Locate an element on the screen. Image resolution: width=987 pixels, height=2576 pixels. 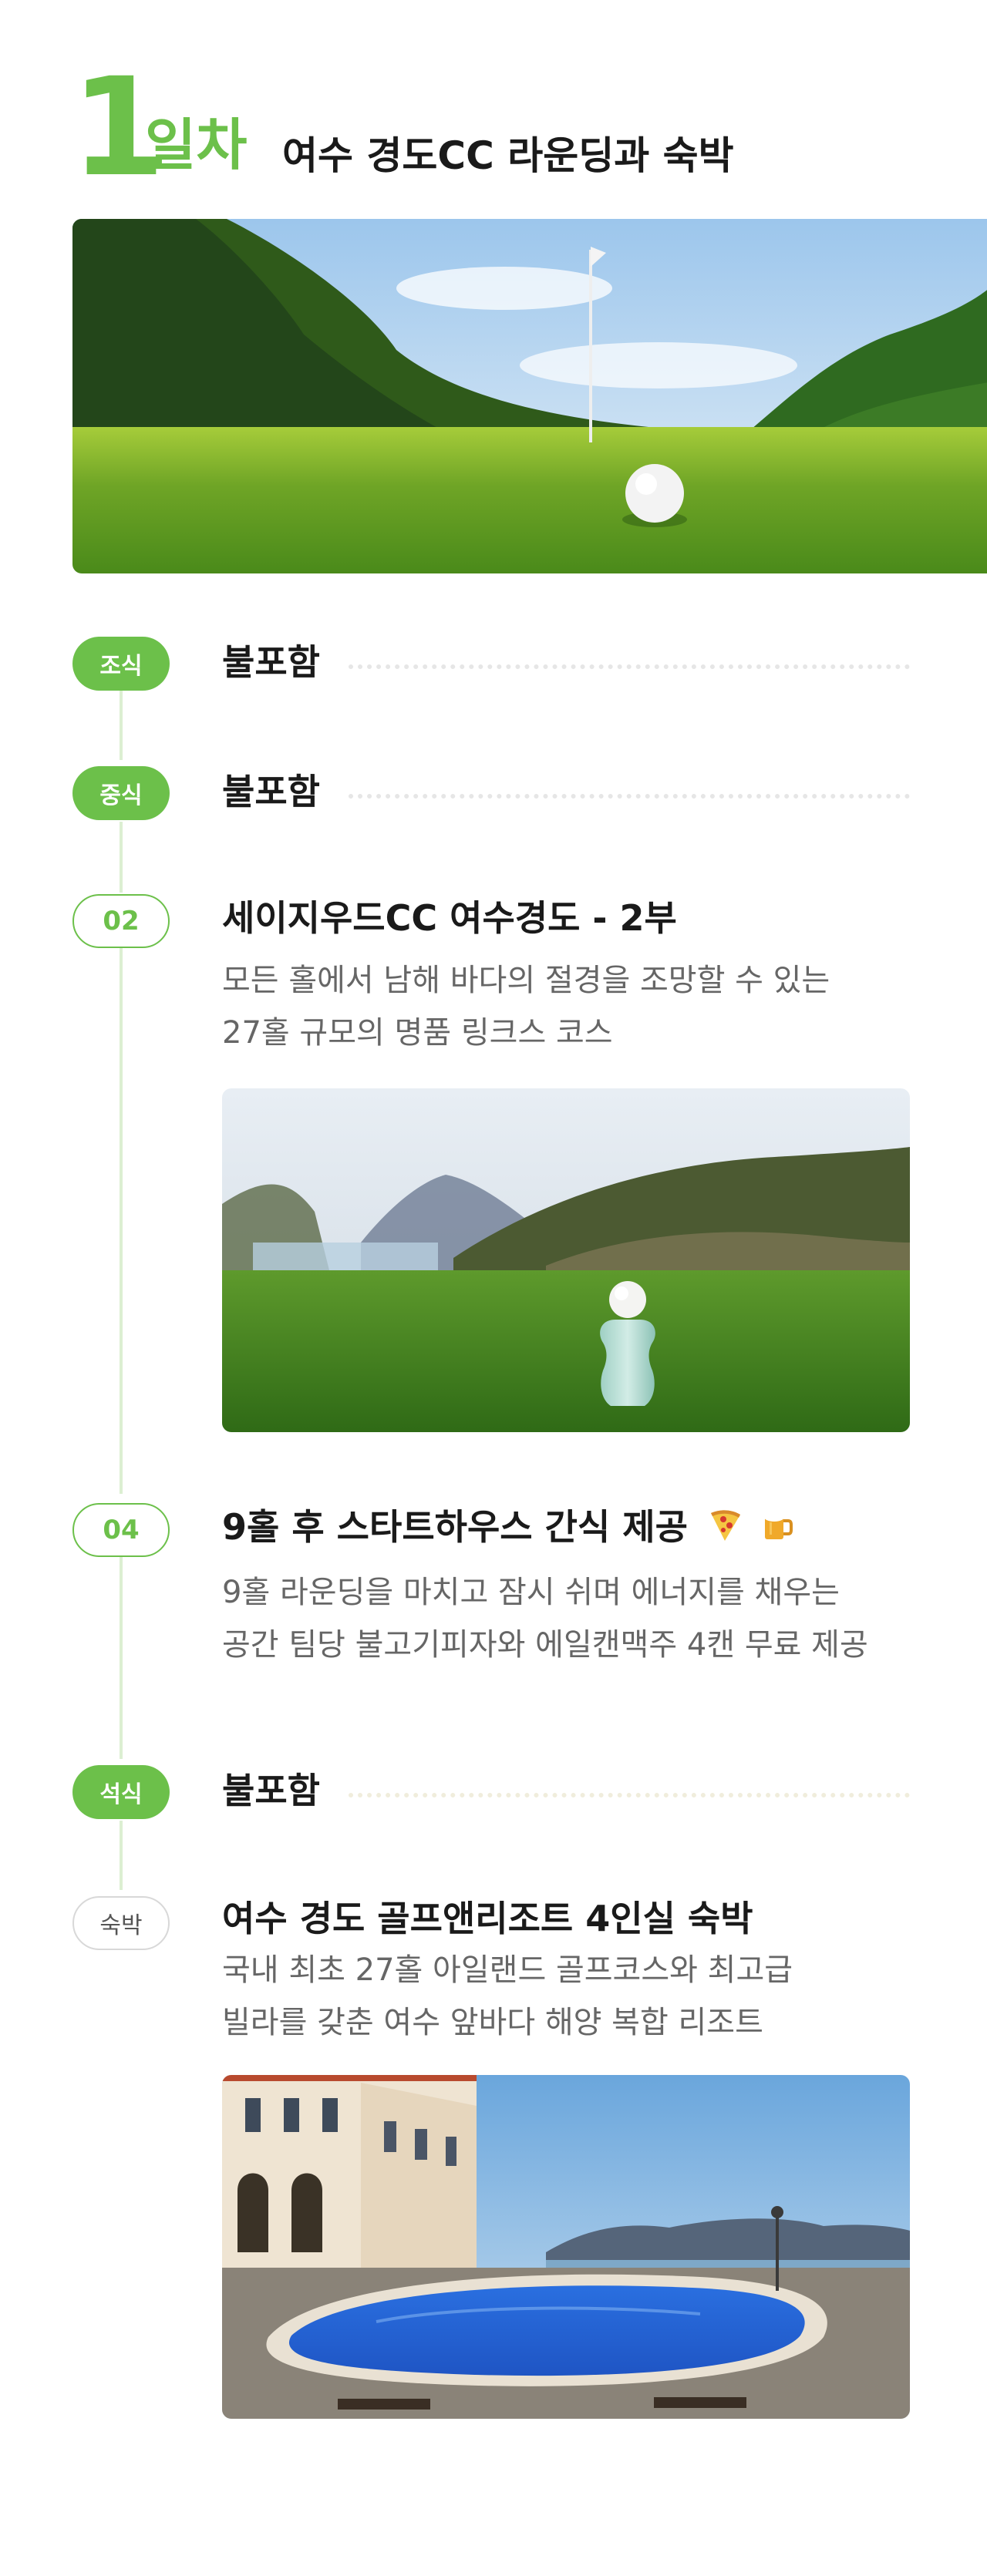
step-02-title: 세이지우드CC 여수경도 - 2부 is located at coordinates (449, 918).